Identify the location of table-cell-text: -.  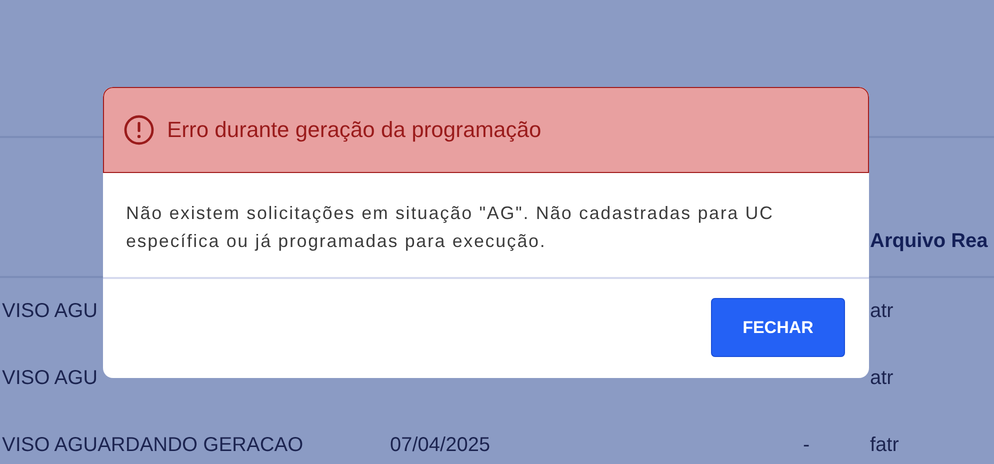
(807, 445).